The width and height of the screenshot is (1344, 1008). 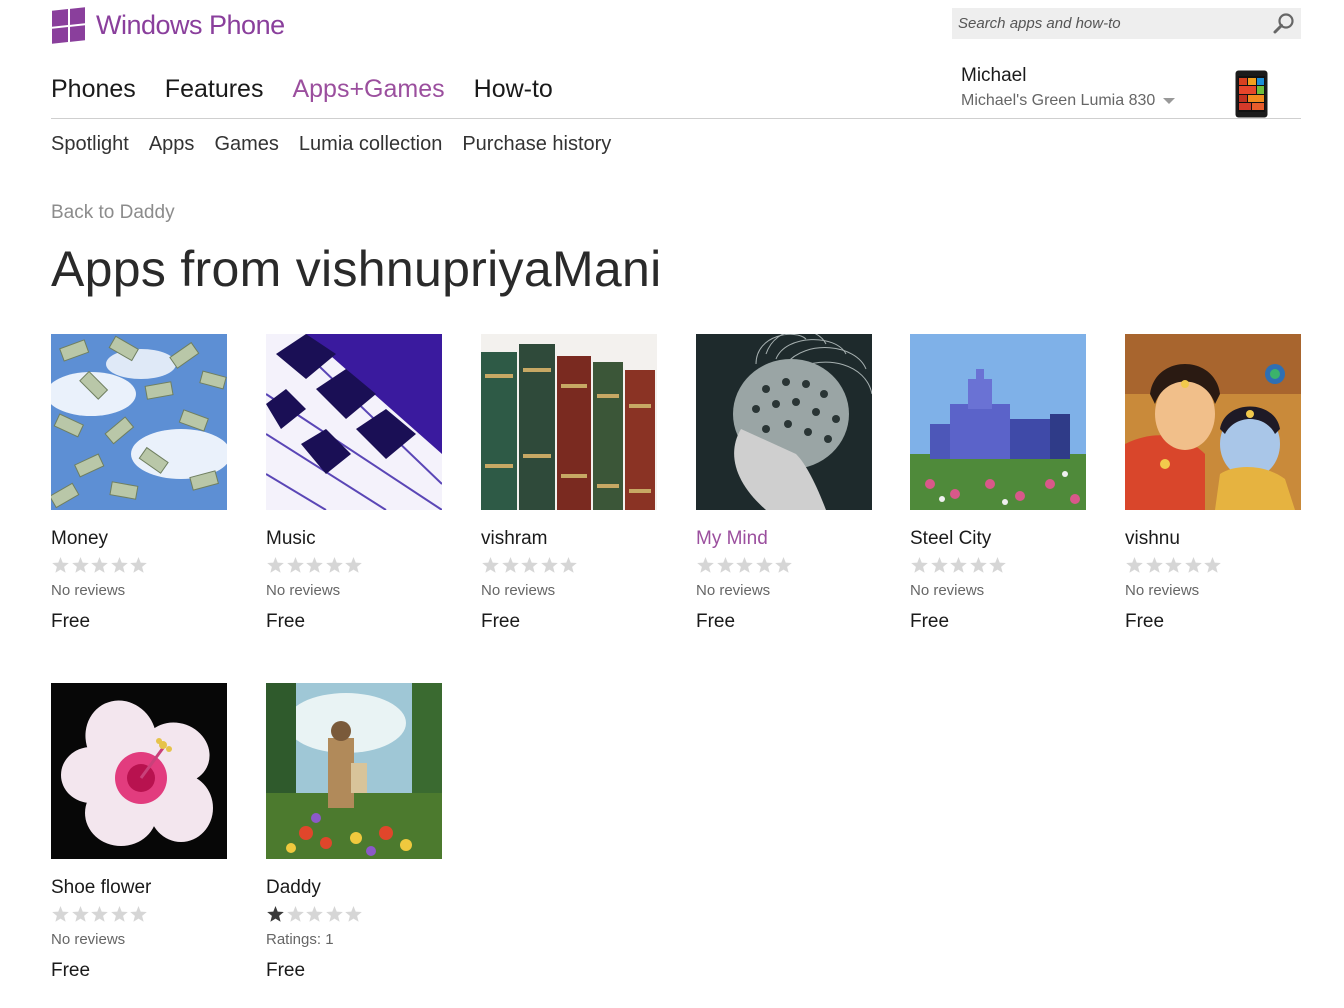 I want to click on subnav-apps: Apps, so click(x=172, y=144).